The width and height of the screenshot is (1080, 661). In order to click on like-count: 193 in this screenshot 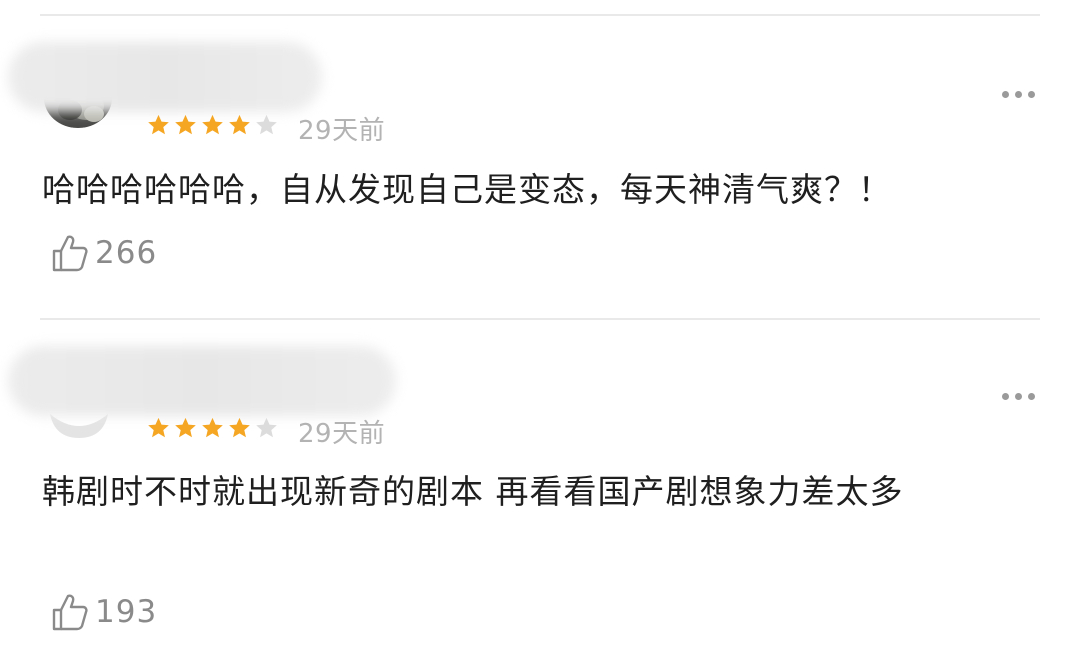, I will do `click(126, 612)`.